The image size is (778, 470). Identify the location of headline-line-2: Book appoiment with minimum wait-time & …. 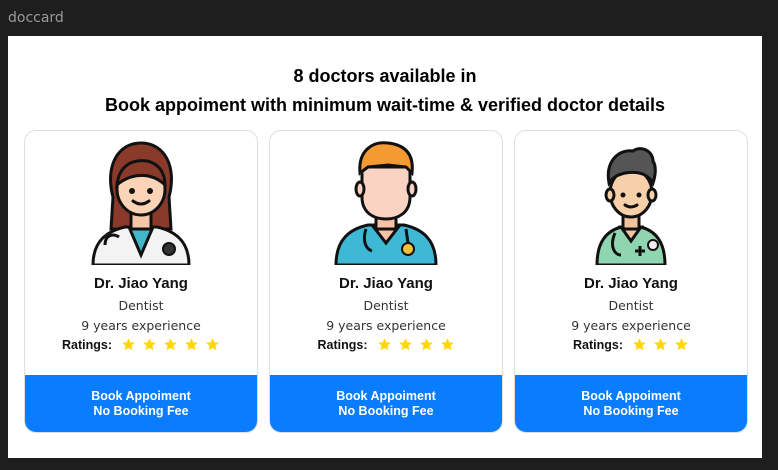
(385, 105).